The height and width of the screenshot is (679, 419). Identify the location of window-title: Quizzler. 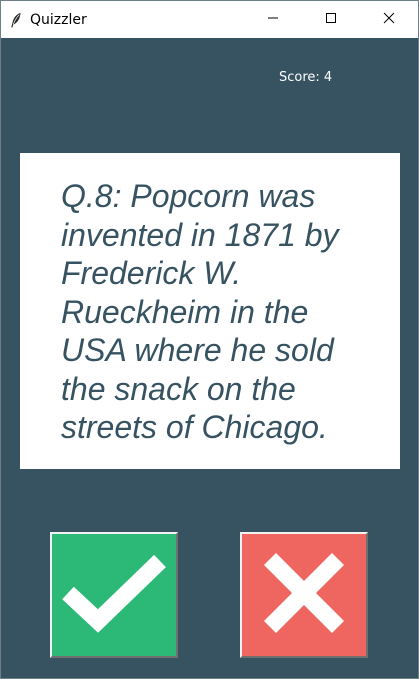
(58, 19).